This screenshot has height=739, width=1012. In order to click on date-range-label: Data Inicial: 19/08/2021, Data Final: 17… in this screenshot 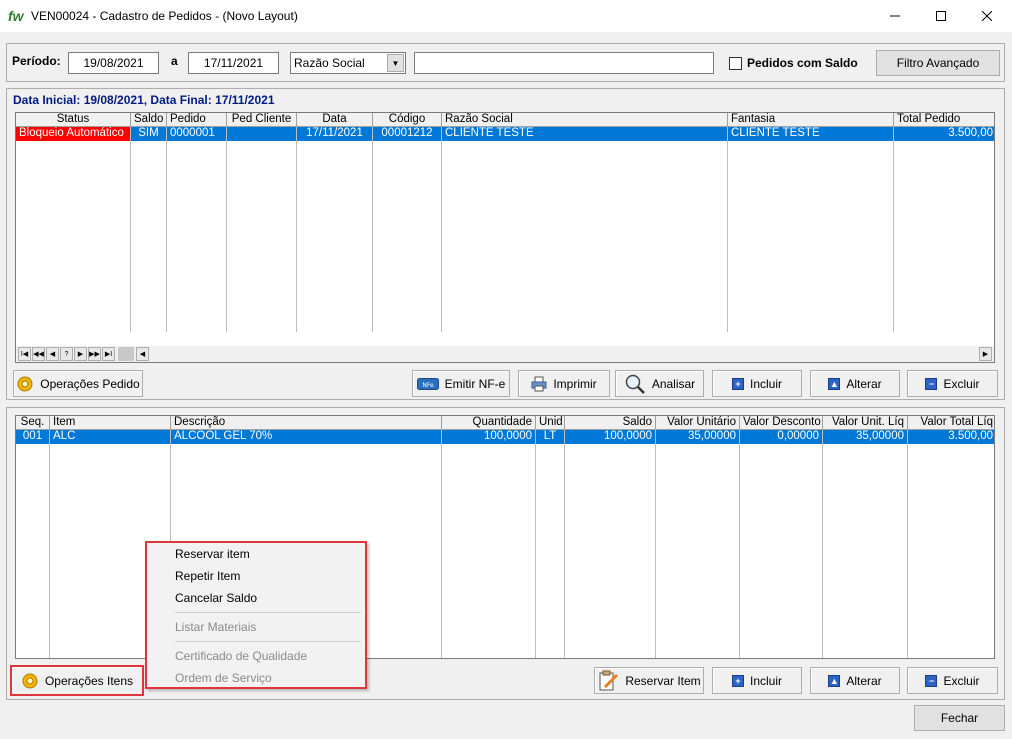, I will do `click(144, 100)`.